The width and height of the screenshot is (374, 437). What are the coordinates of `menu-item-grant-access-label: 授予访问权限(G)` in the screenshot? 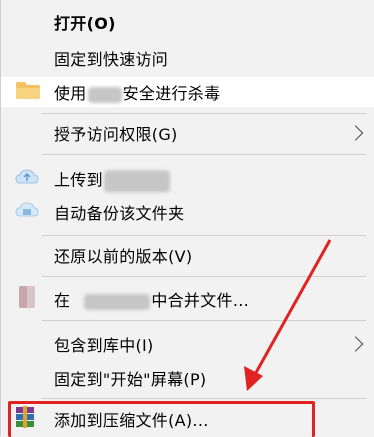 It's located at (116, 134).